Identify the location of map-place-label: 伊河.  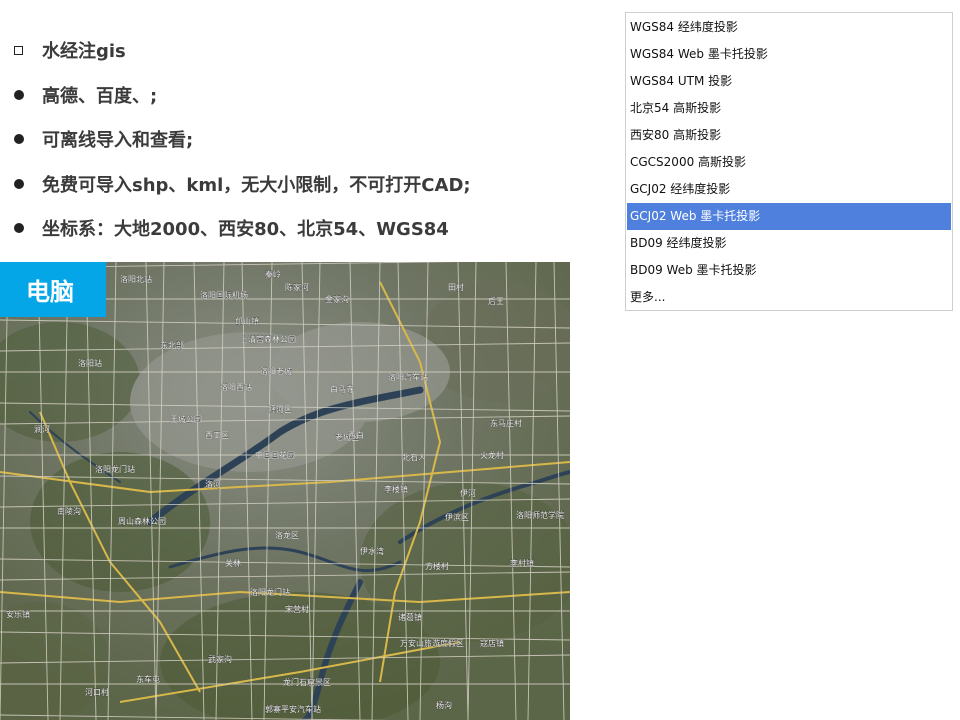
(468, 493).